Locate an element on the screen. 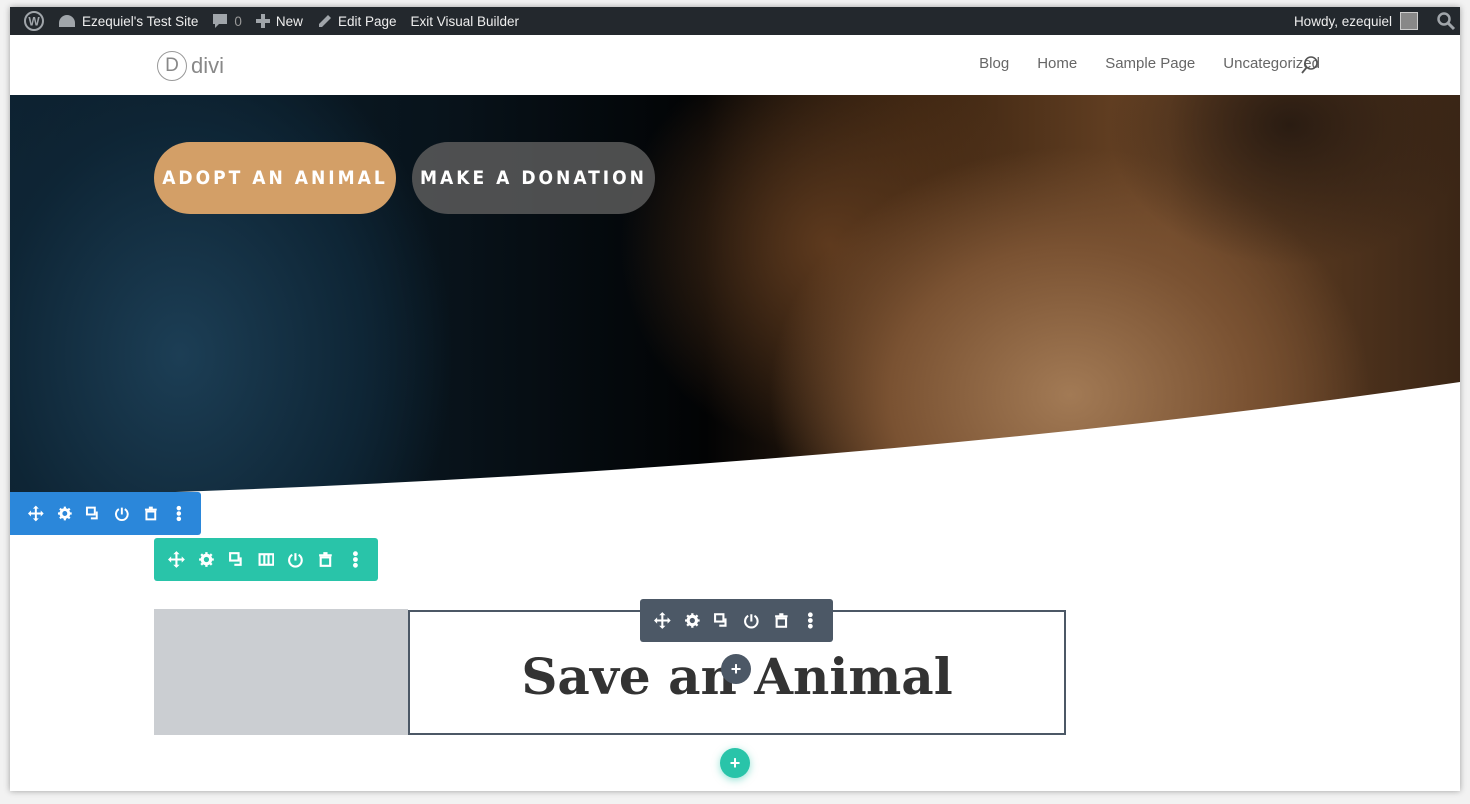 The width and height of the screenshot is (1470, 804). svg-text: W is located at coordinates (34, 22).